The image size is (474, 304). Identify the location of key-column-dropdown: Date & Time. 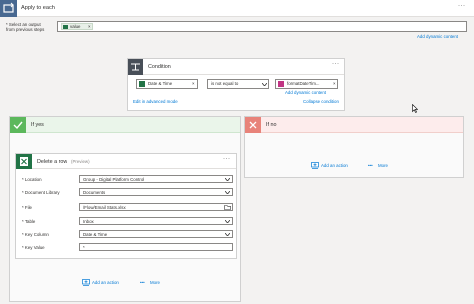
(156, 234).